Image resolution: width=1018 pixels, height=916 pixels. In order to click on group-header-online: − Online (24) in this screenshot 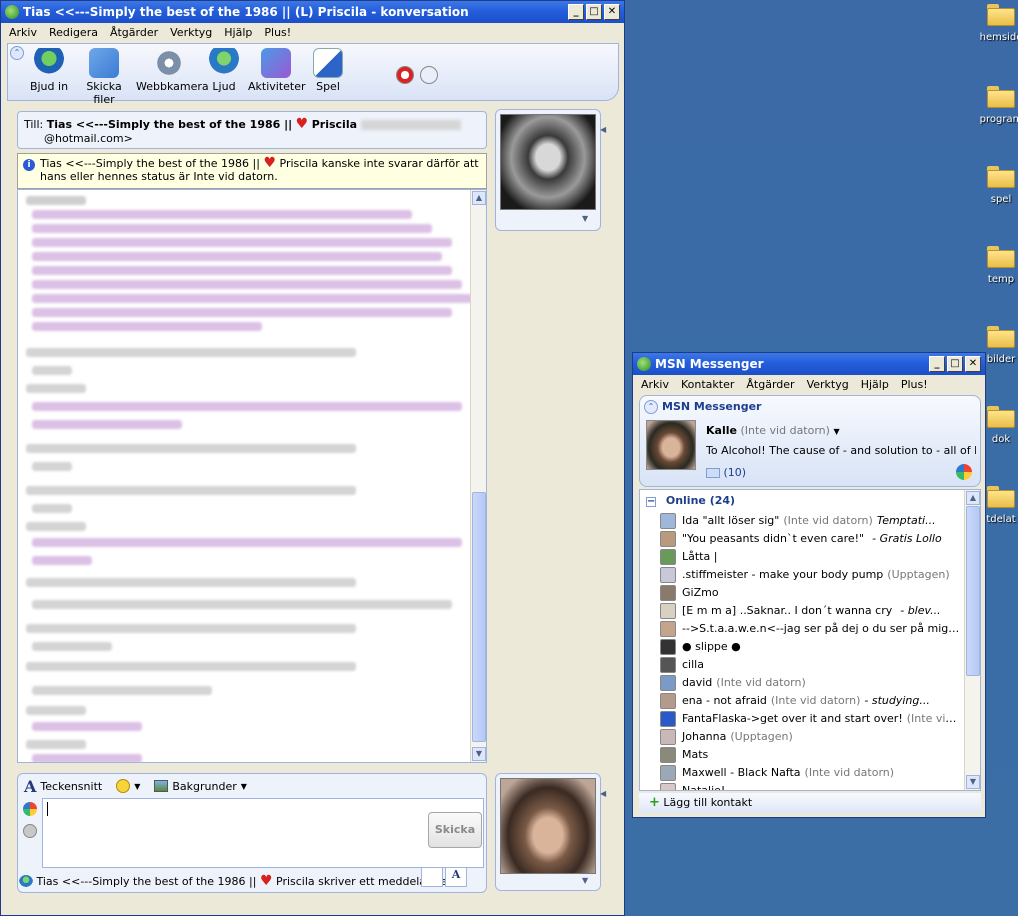, I will do `click(690, 500)`.